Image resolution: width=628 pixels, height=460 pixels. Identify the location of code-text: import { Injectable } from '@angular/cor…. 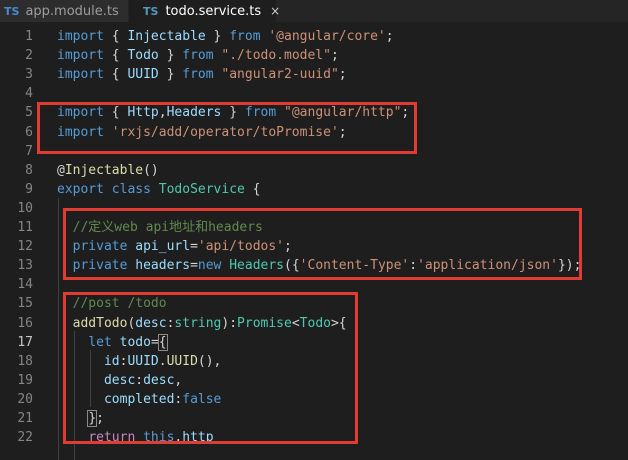
(225, 36).